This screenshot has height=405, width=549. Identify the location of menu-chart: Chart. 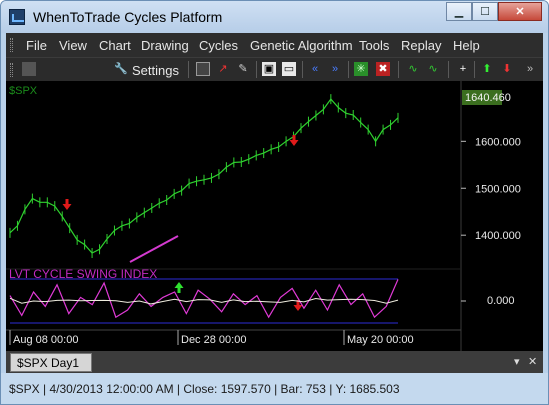
(115, 45).